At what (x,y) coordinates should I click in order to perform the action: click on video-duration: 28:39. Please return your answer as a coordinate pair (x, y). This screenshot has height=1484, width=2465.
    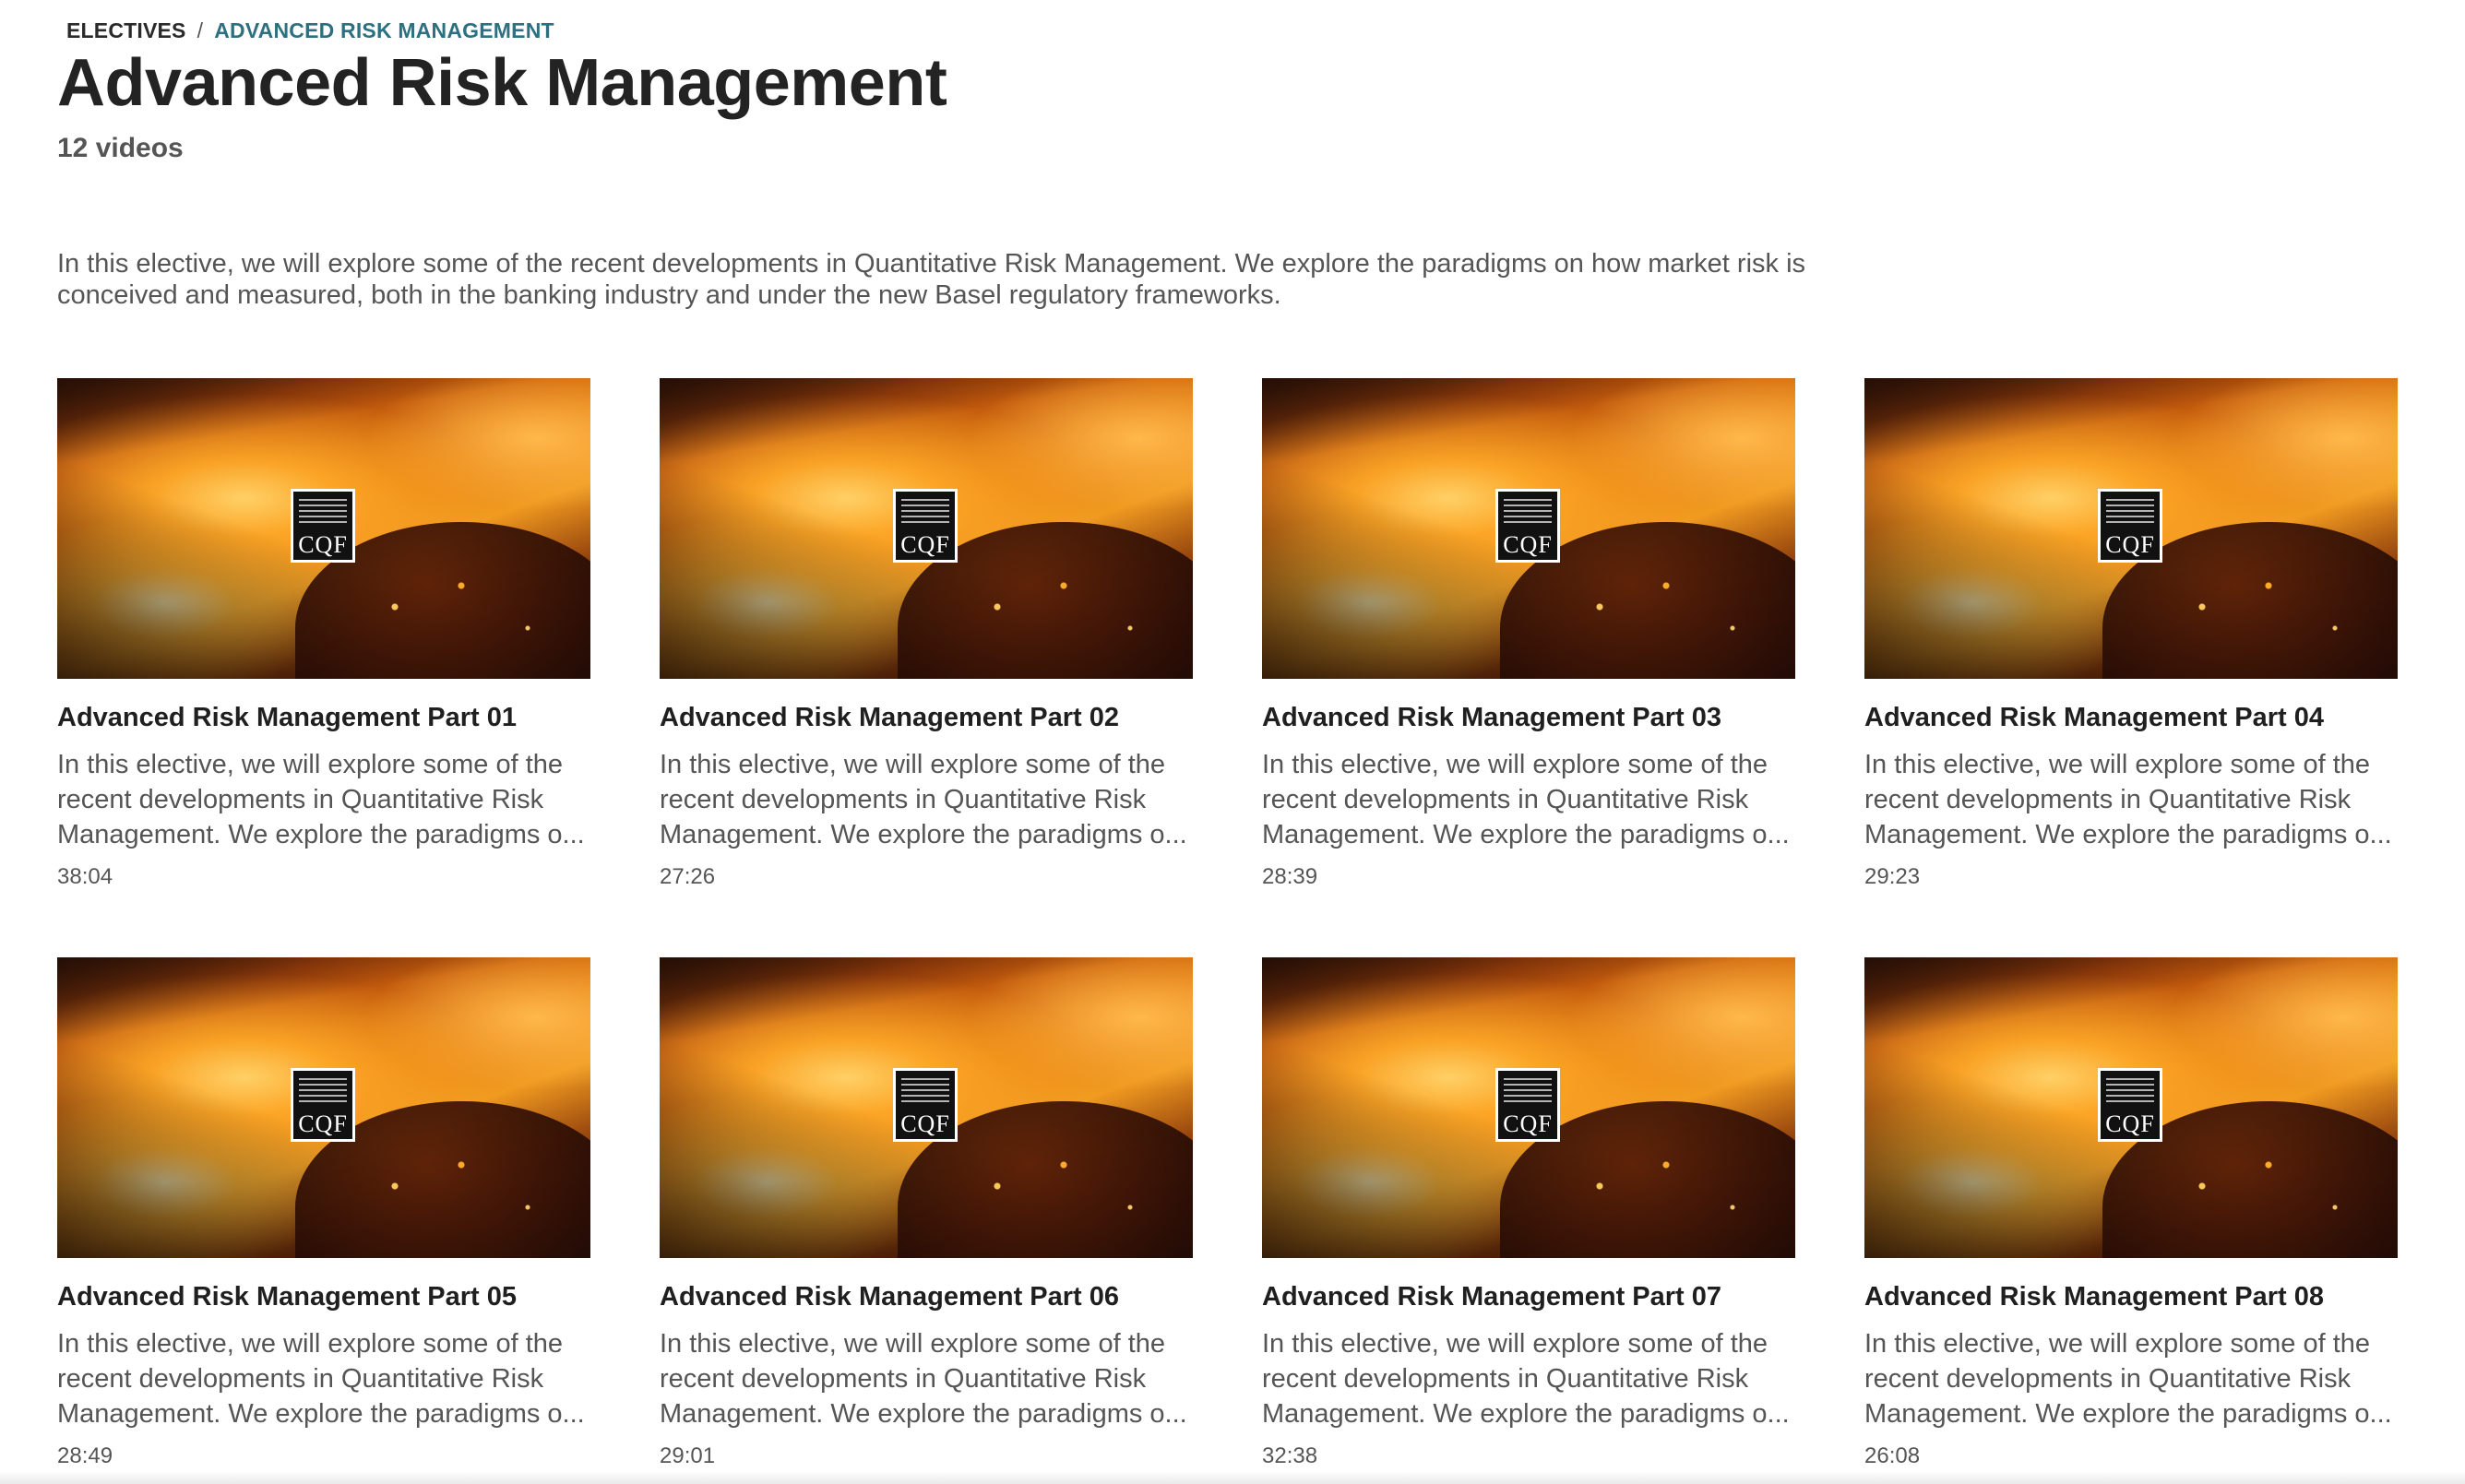
    Looking at the image, I should click on (1290, 876).